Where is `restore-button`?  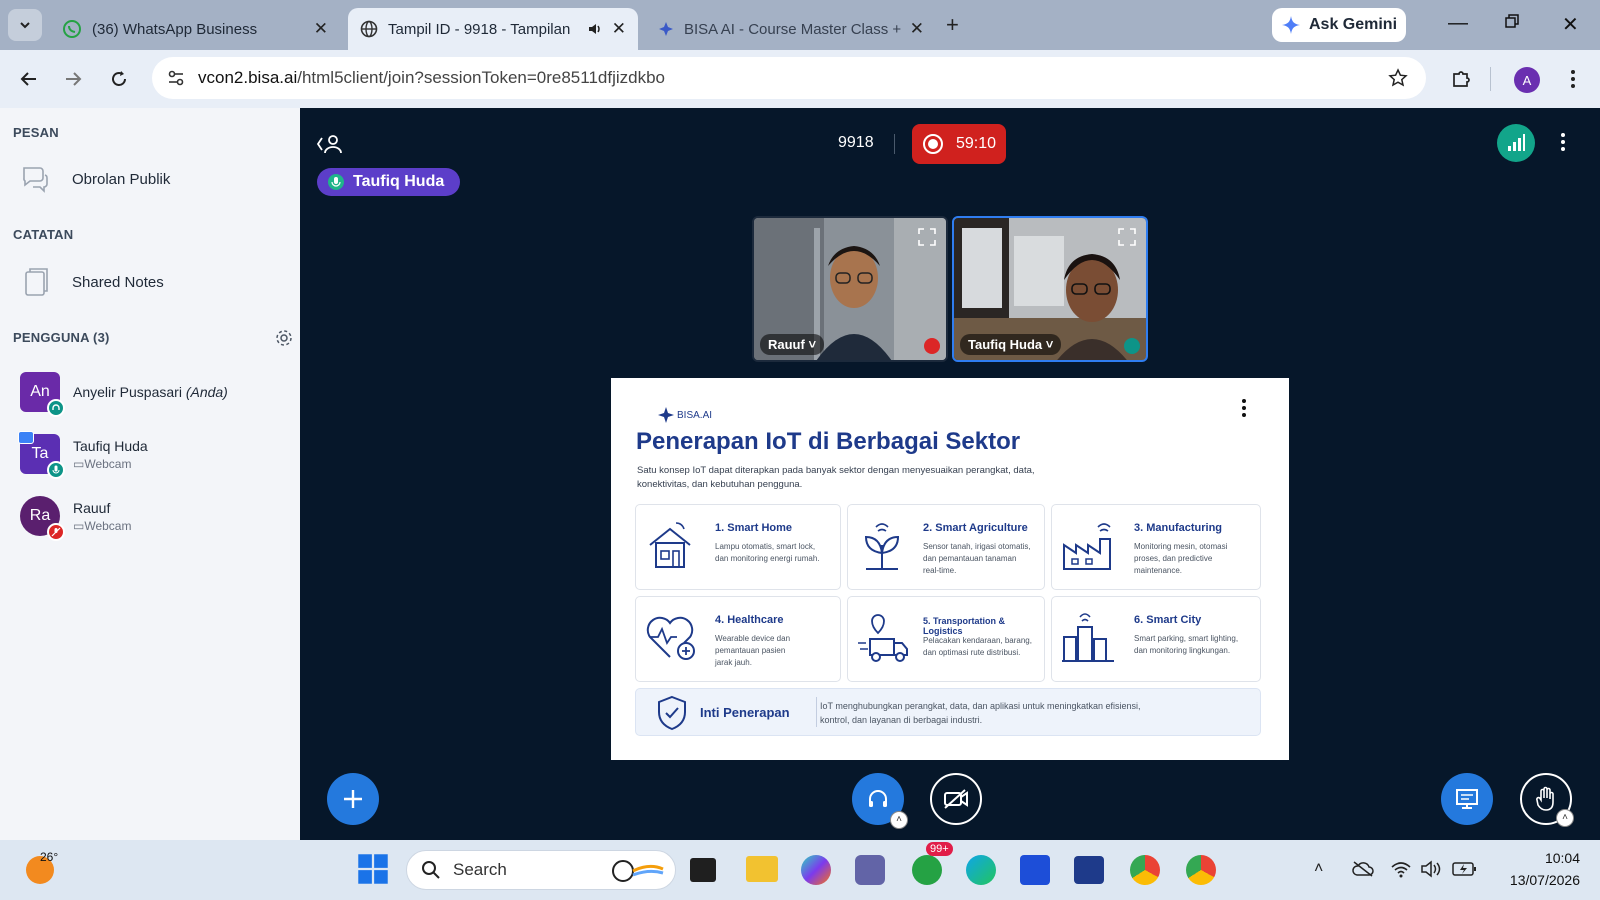
restore-button is located at coordinates (1512, 23).